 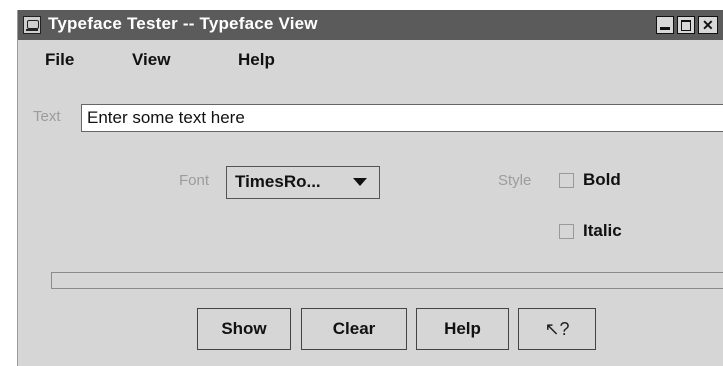 I want to click on italic-checkbox, so click(x=566, y=231).